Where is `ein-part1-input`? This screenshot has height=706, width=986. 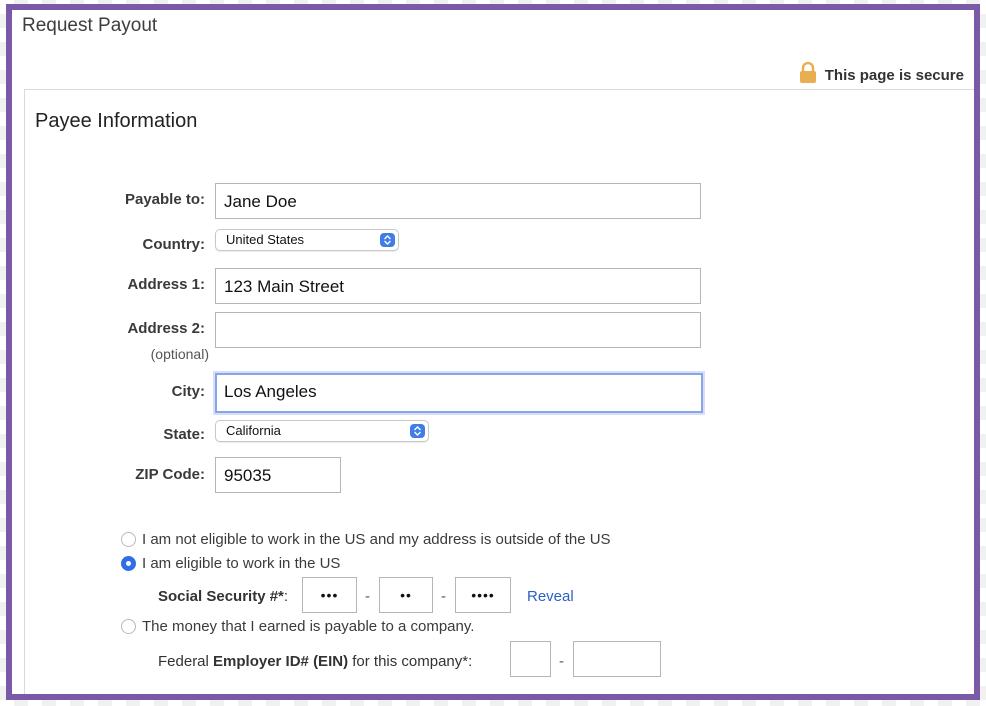
ein-part1-input is located at coordinates (530, 659).